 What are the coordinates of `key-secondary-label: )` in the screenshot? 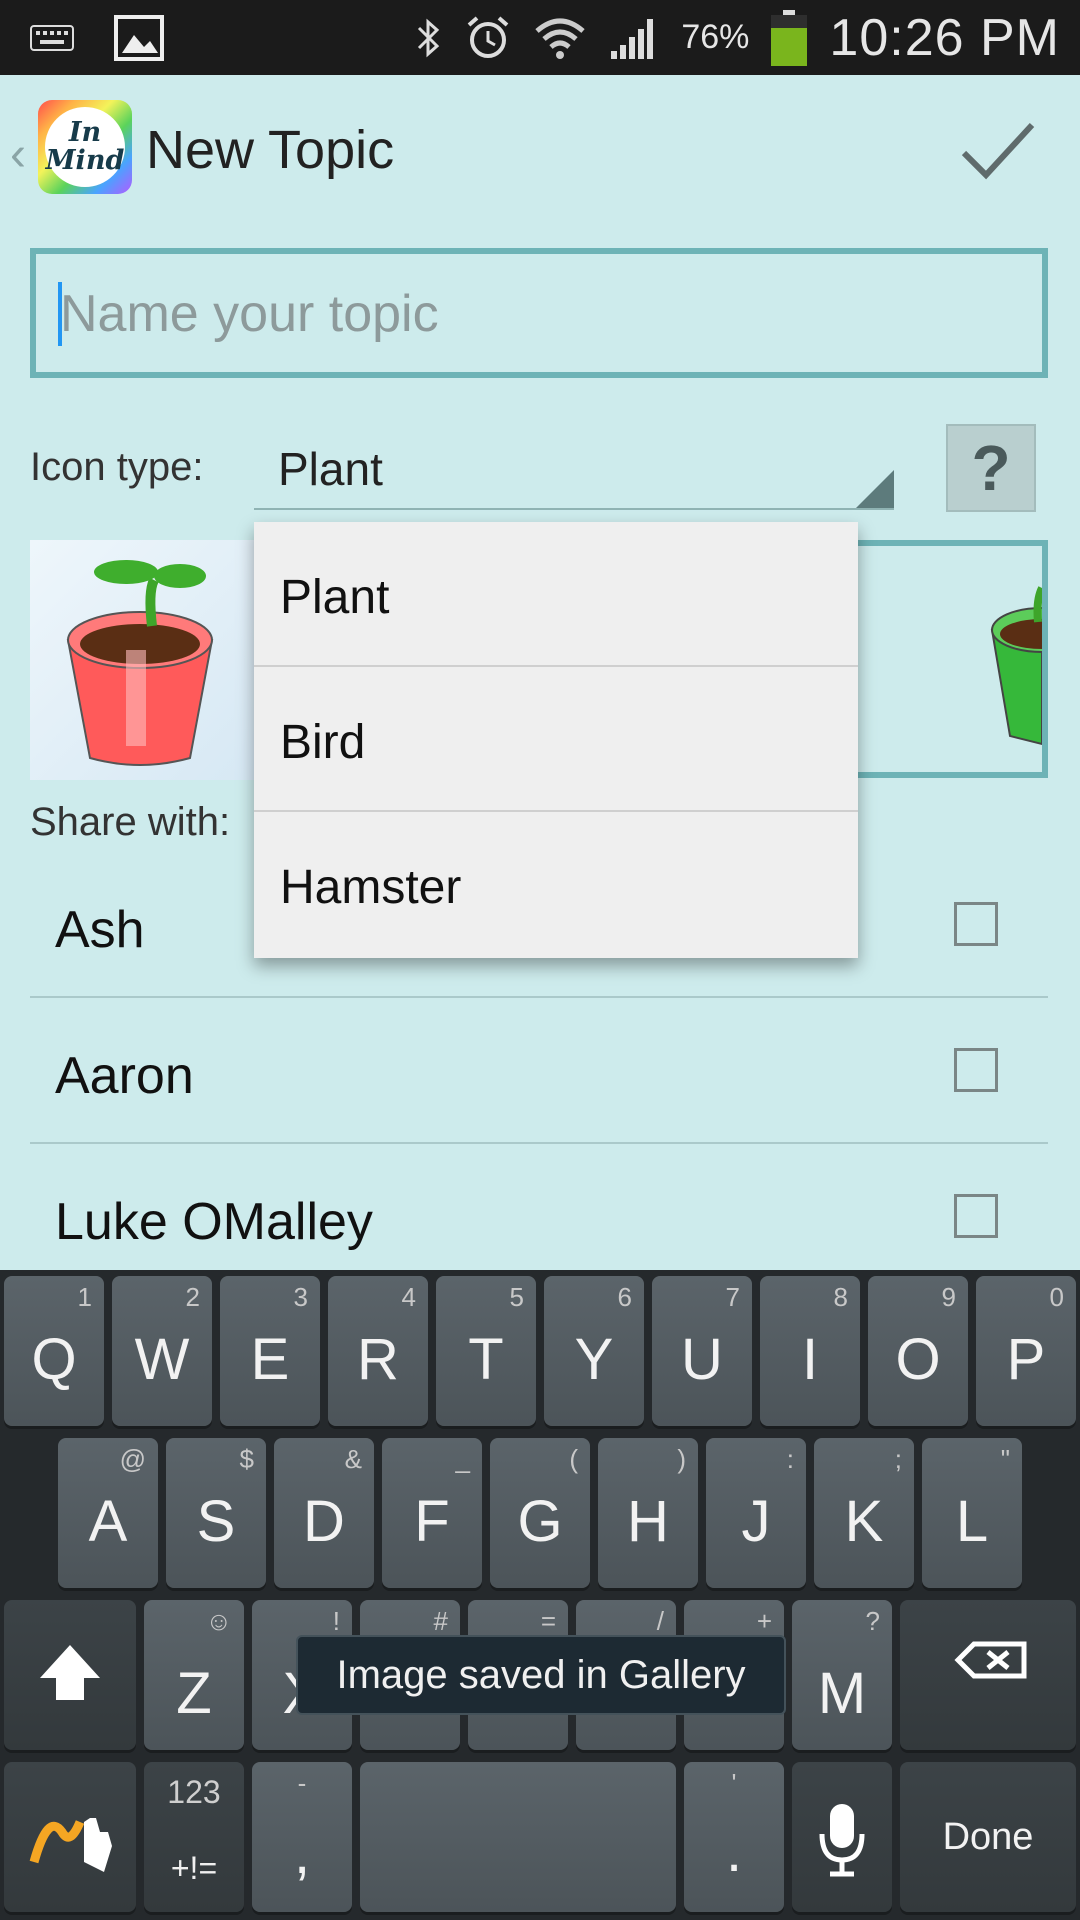 It's located at (681, 1459).